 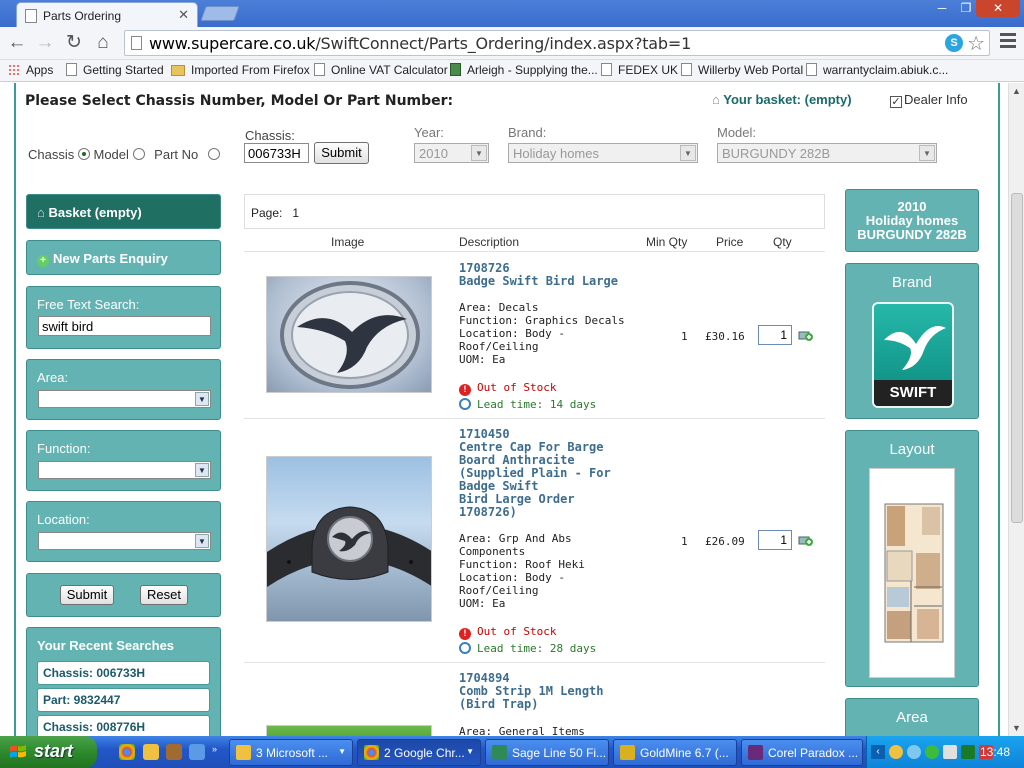 I want to click on sidebar-submit-button: Submit, so click(x=87, y=595).